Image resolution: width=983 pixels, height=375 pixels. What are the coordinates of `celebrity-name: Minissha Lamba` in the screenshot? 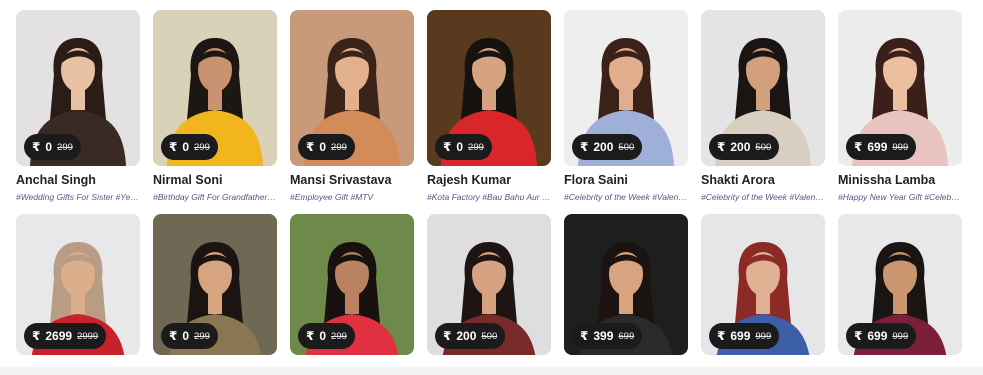 It's located at (900, 180).